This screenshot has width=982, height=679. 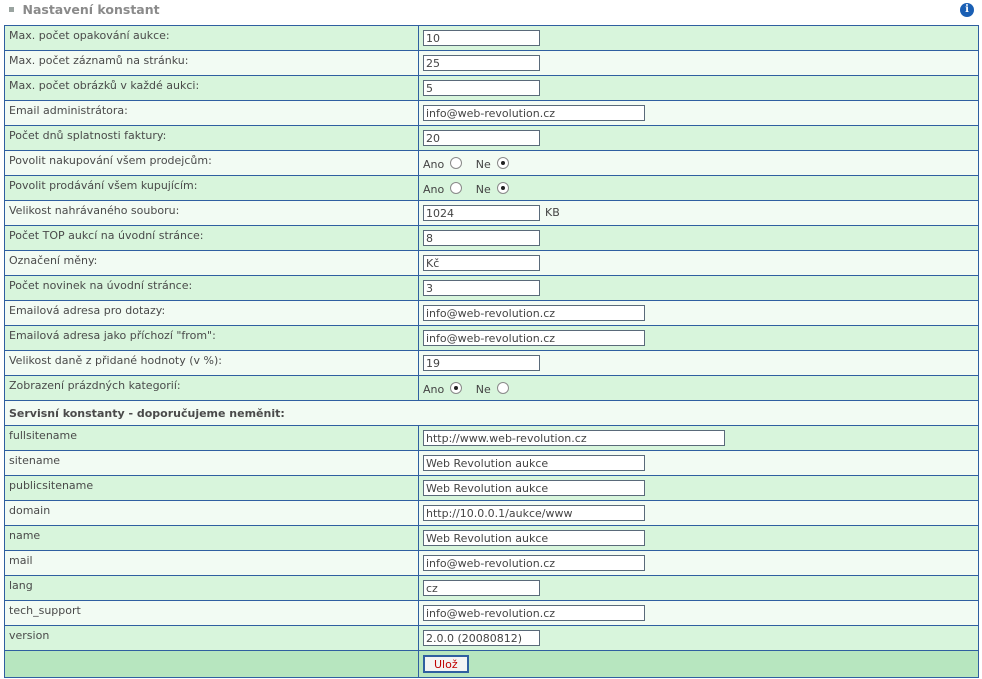 I want to click on table-row: Emailová adresa jako příchozí "from":, so click(x=491, y=338).